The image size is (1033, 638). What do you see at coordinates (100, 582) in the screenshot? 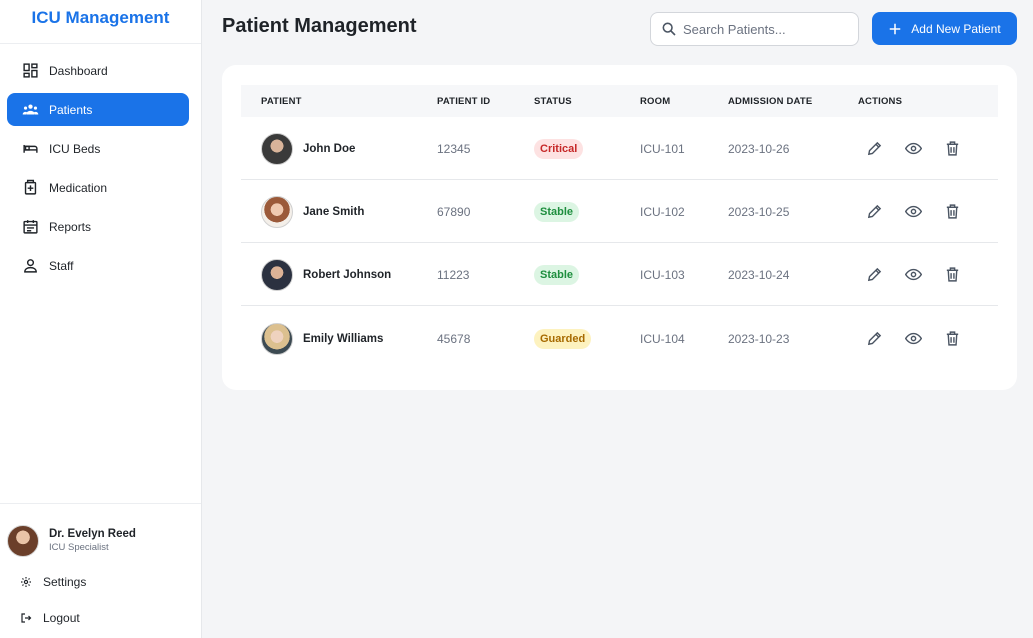
I see `settings-link: Settings` at bounding box center [100, 582].